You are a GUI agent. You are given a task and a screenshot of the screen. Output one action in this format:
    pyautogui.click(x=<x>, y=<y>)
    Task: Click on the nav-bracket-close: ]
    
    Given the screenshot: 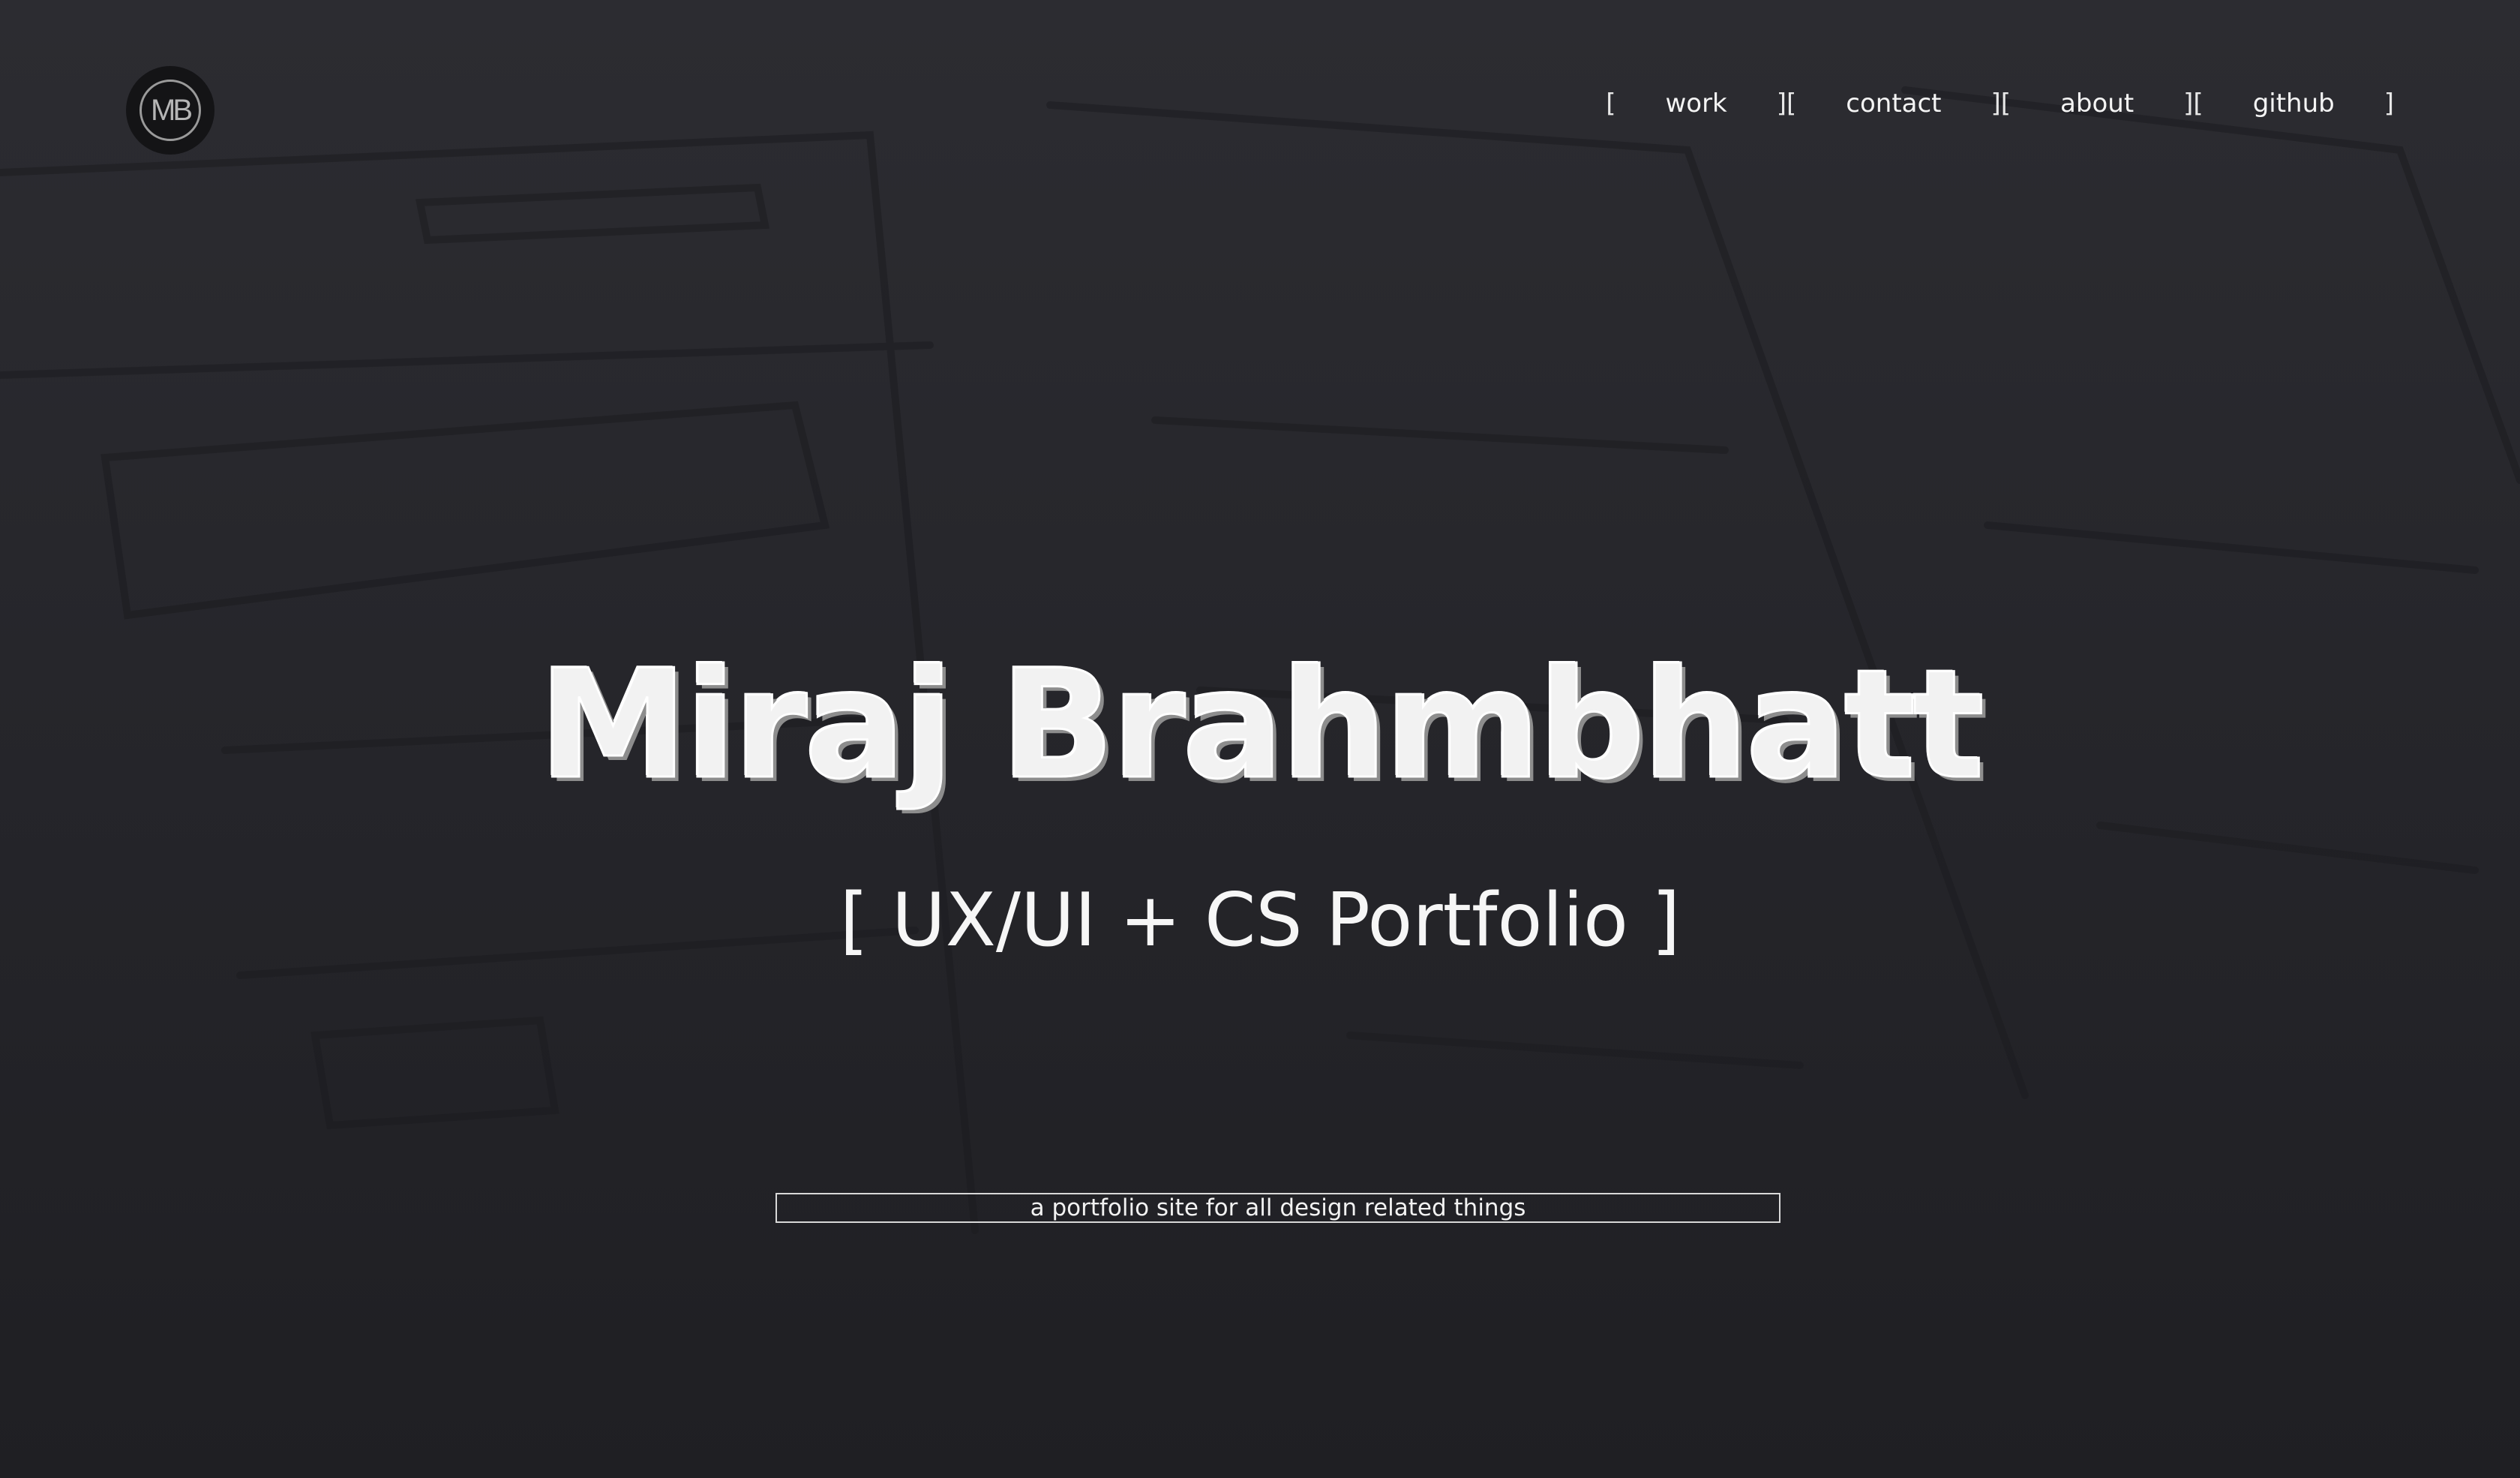 What is the action you would take?
    pyautogui.click(x=2389, y=104)
    